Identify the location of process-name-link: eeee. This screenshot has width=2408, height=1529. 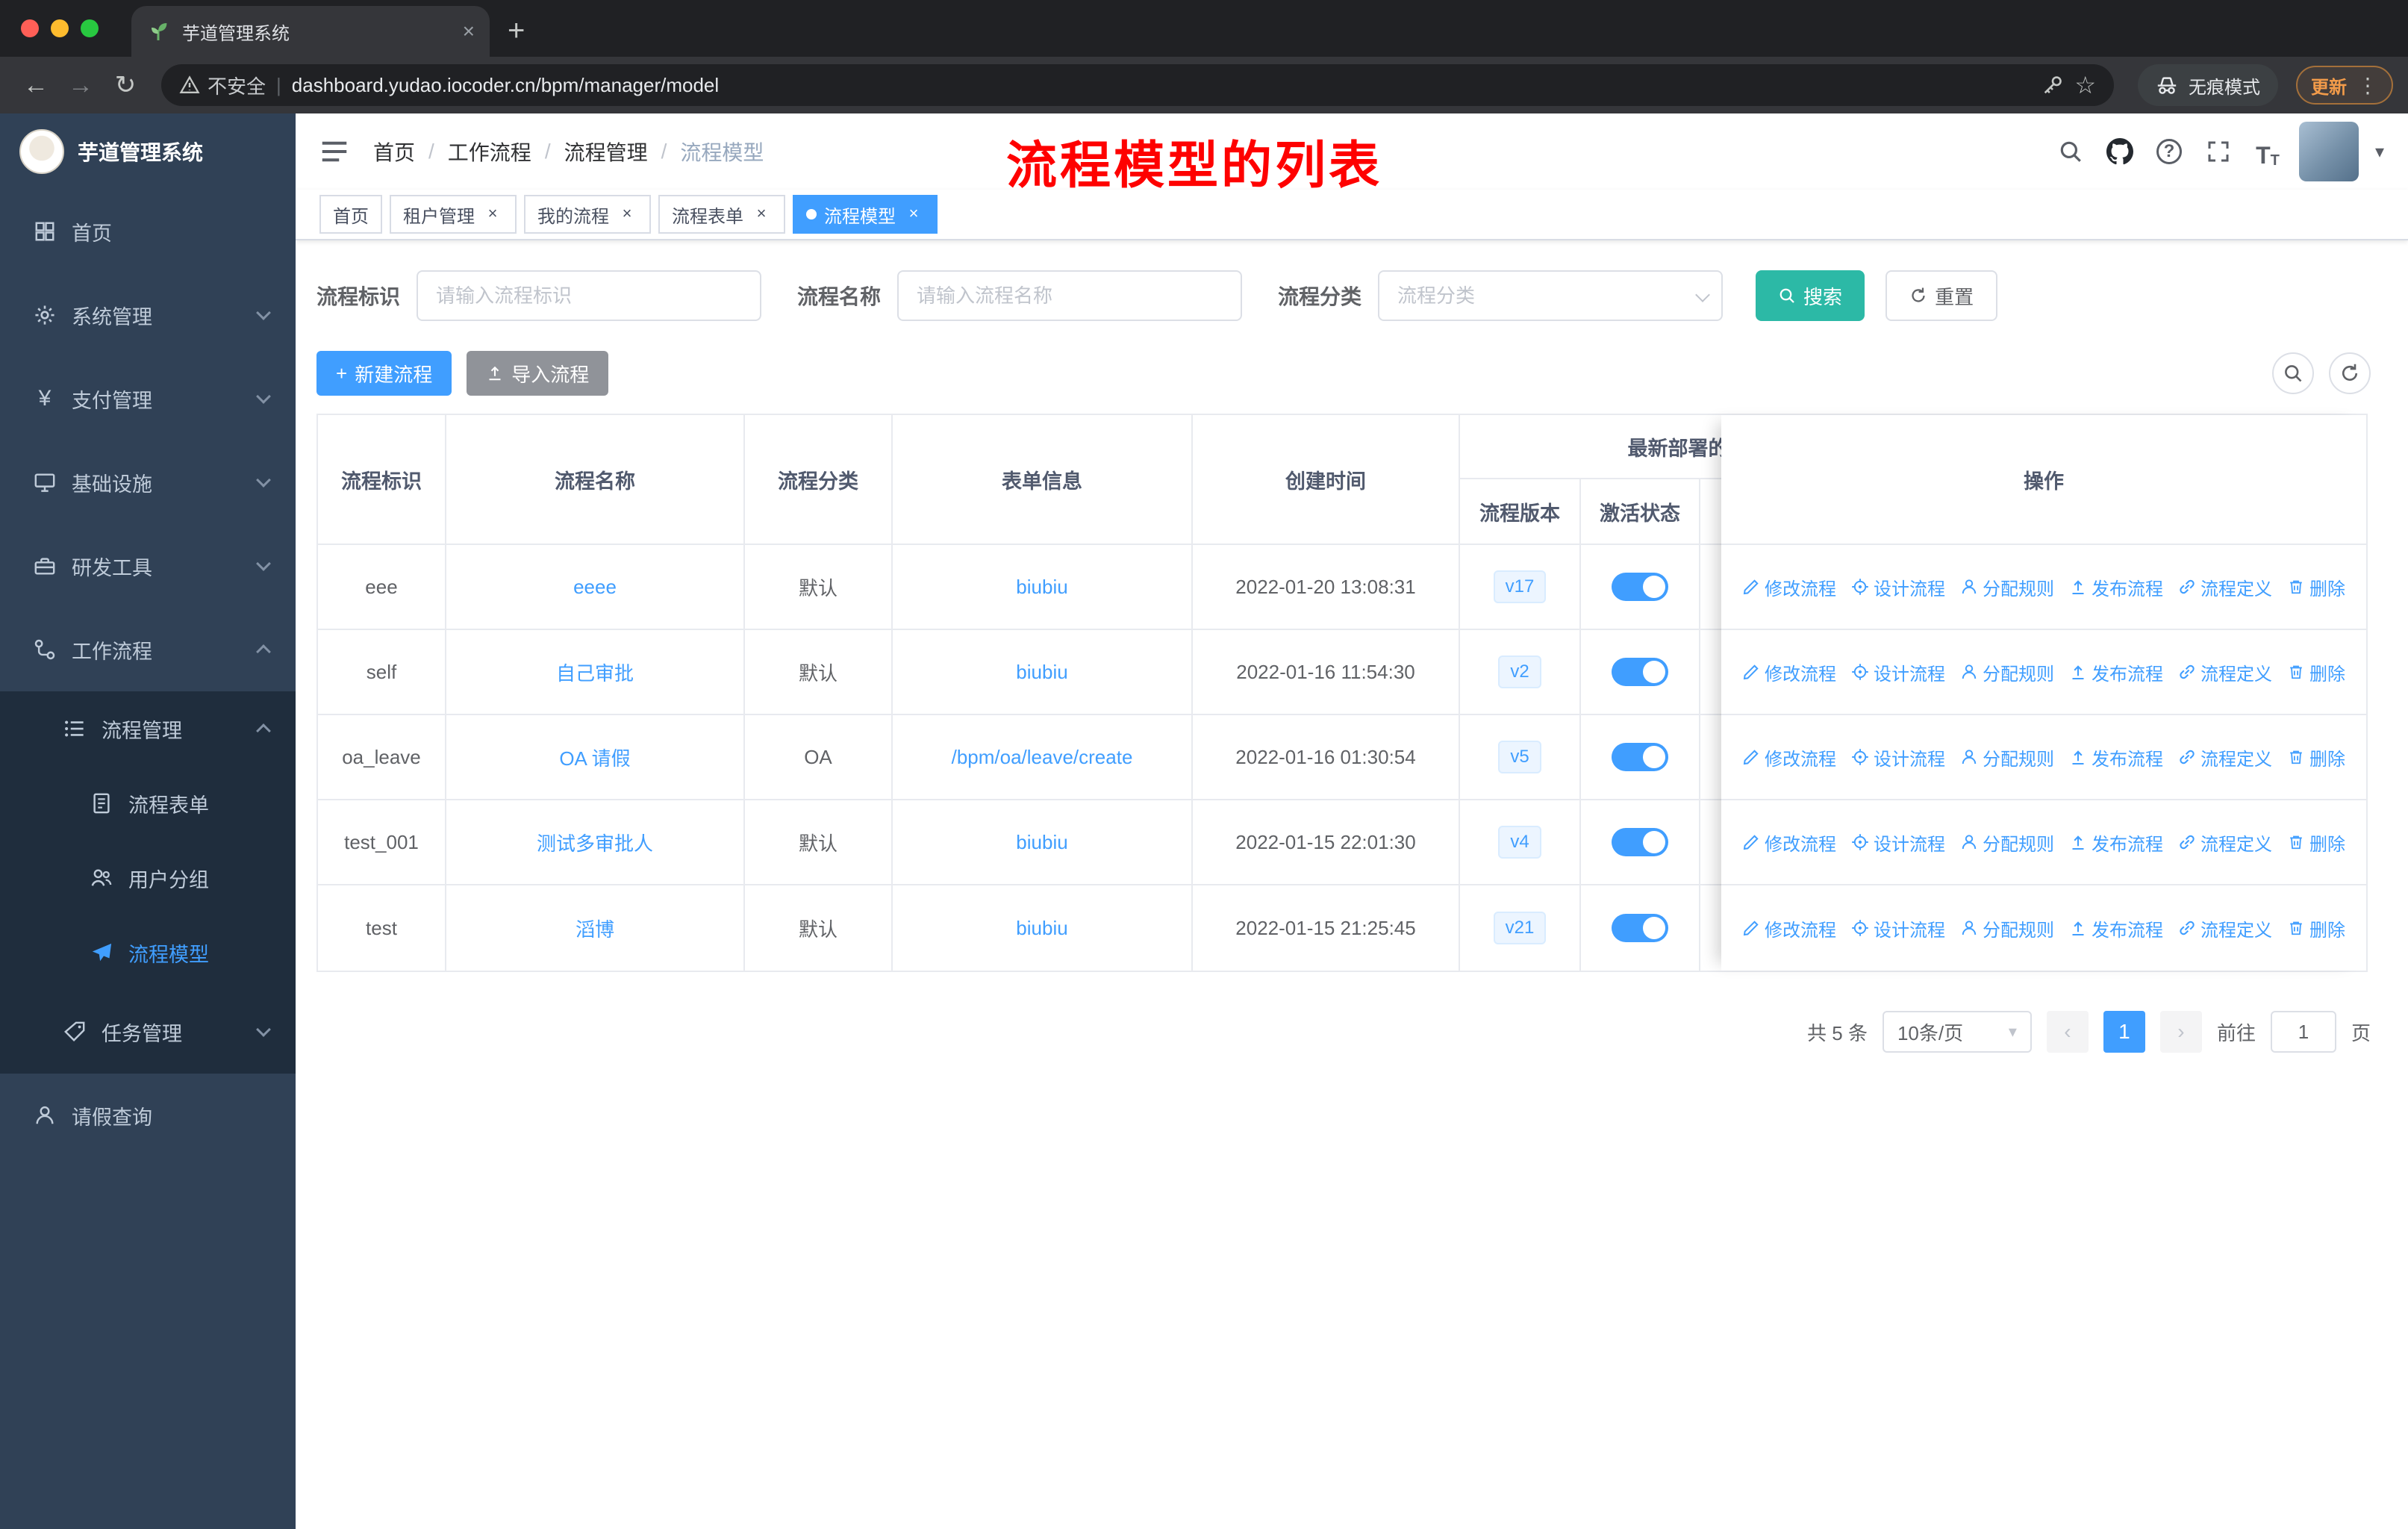
(595, 587).